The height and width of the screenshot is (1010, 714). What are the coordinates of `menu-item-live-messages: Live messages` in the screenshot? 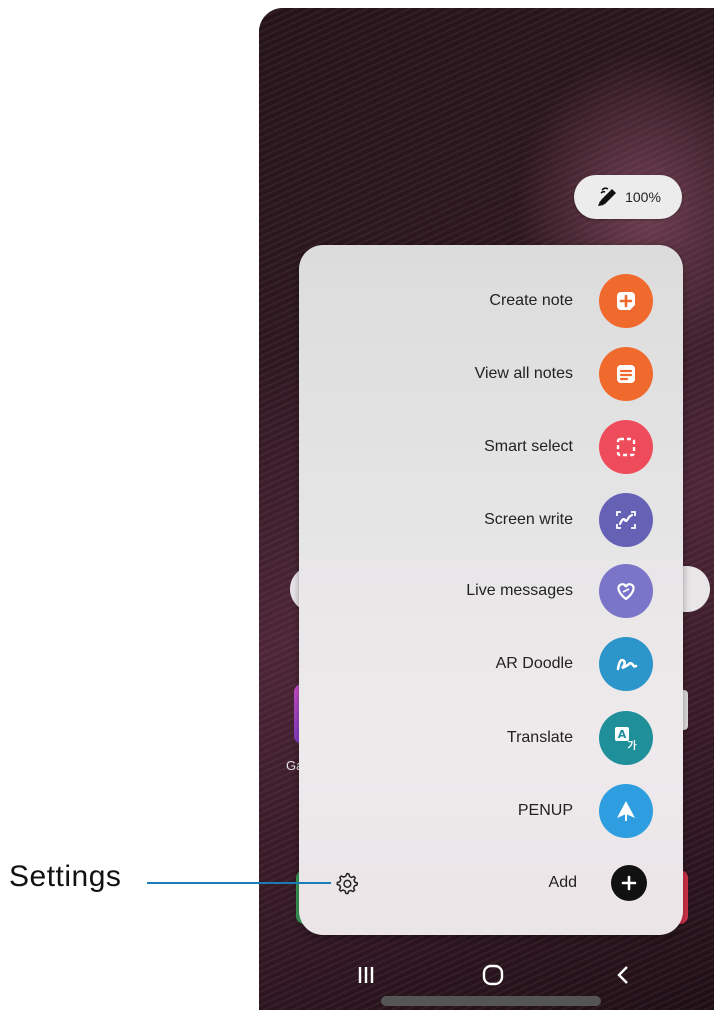 It's located at (559, 591).